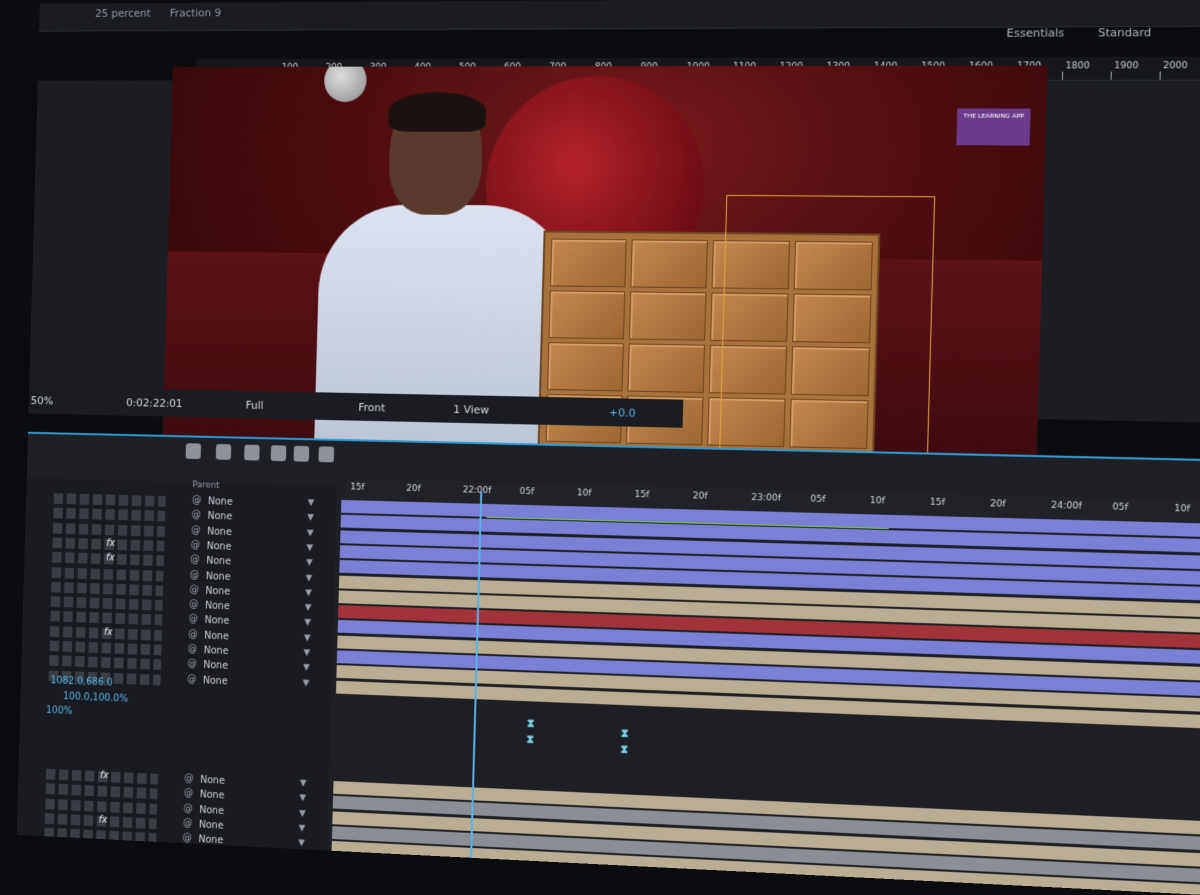 The height and width of the screenshot is (895, 1200). What do you see at coordinates (826, 336) in the screenshot?
I see `layer-bounding-box` at bounding box center [826, 336].